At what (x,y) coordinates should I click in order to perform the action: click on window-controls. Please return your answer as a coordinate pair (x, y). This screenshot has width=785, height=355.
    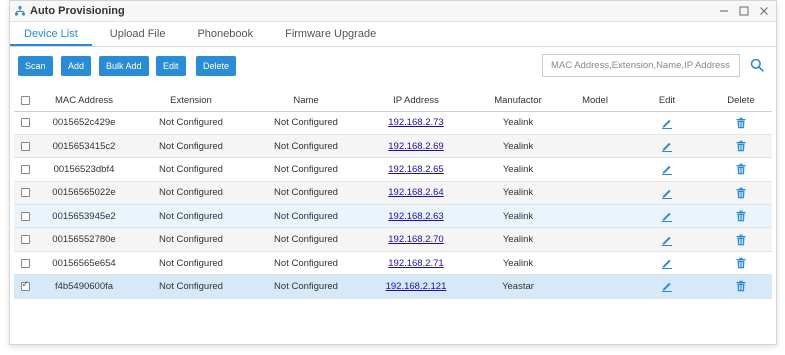
    Looking at the image, I should click on (744, 11).